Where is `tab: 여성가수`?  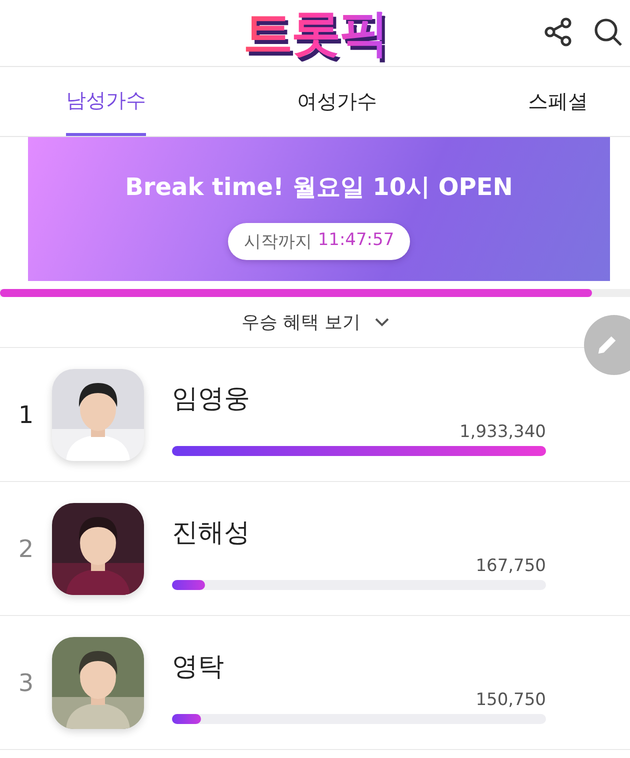 tab: 여성가수 is located at coordinates (337, 101).